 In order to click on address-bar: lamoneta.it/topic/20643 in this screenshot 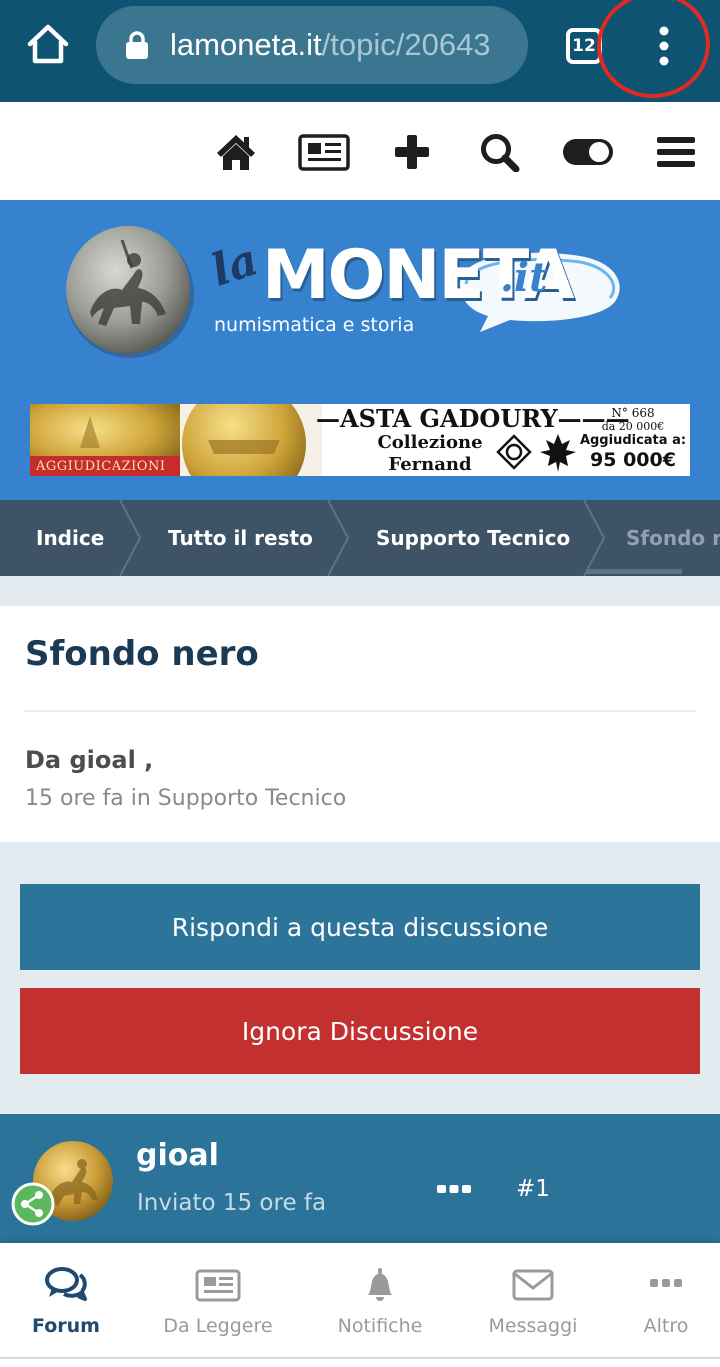, I will do `click(312, 45)`.